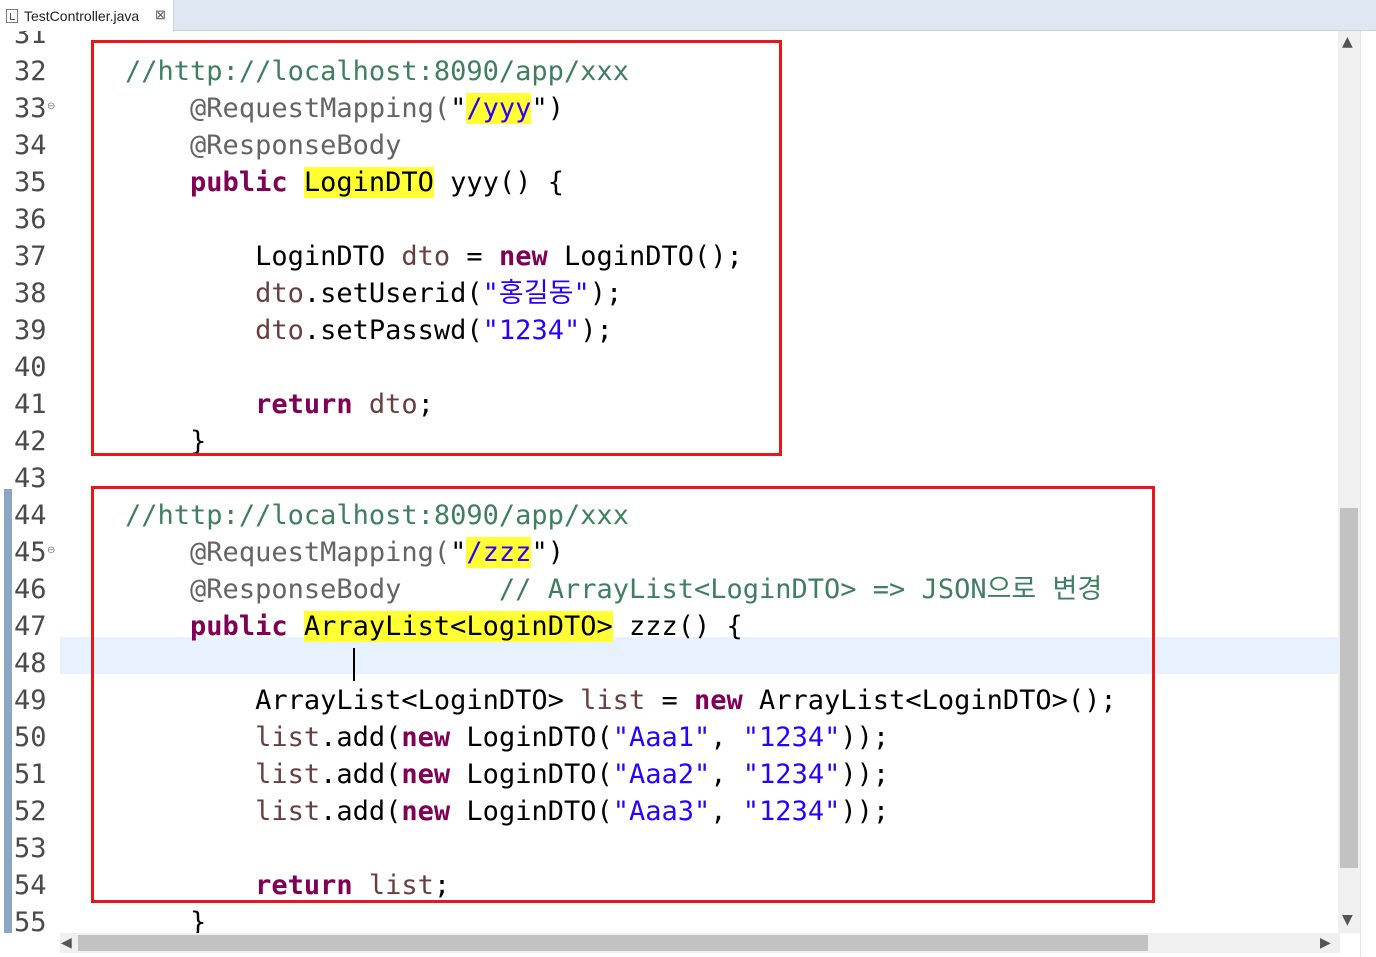  What do you see at coordinates (669, 71) in the screenshot?
I see `code-line: 32 //http://localhost:8090/app/xxx` at bounding box center [669, 71].